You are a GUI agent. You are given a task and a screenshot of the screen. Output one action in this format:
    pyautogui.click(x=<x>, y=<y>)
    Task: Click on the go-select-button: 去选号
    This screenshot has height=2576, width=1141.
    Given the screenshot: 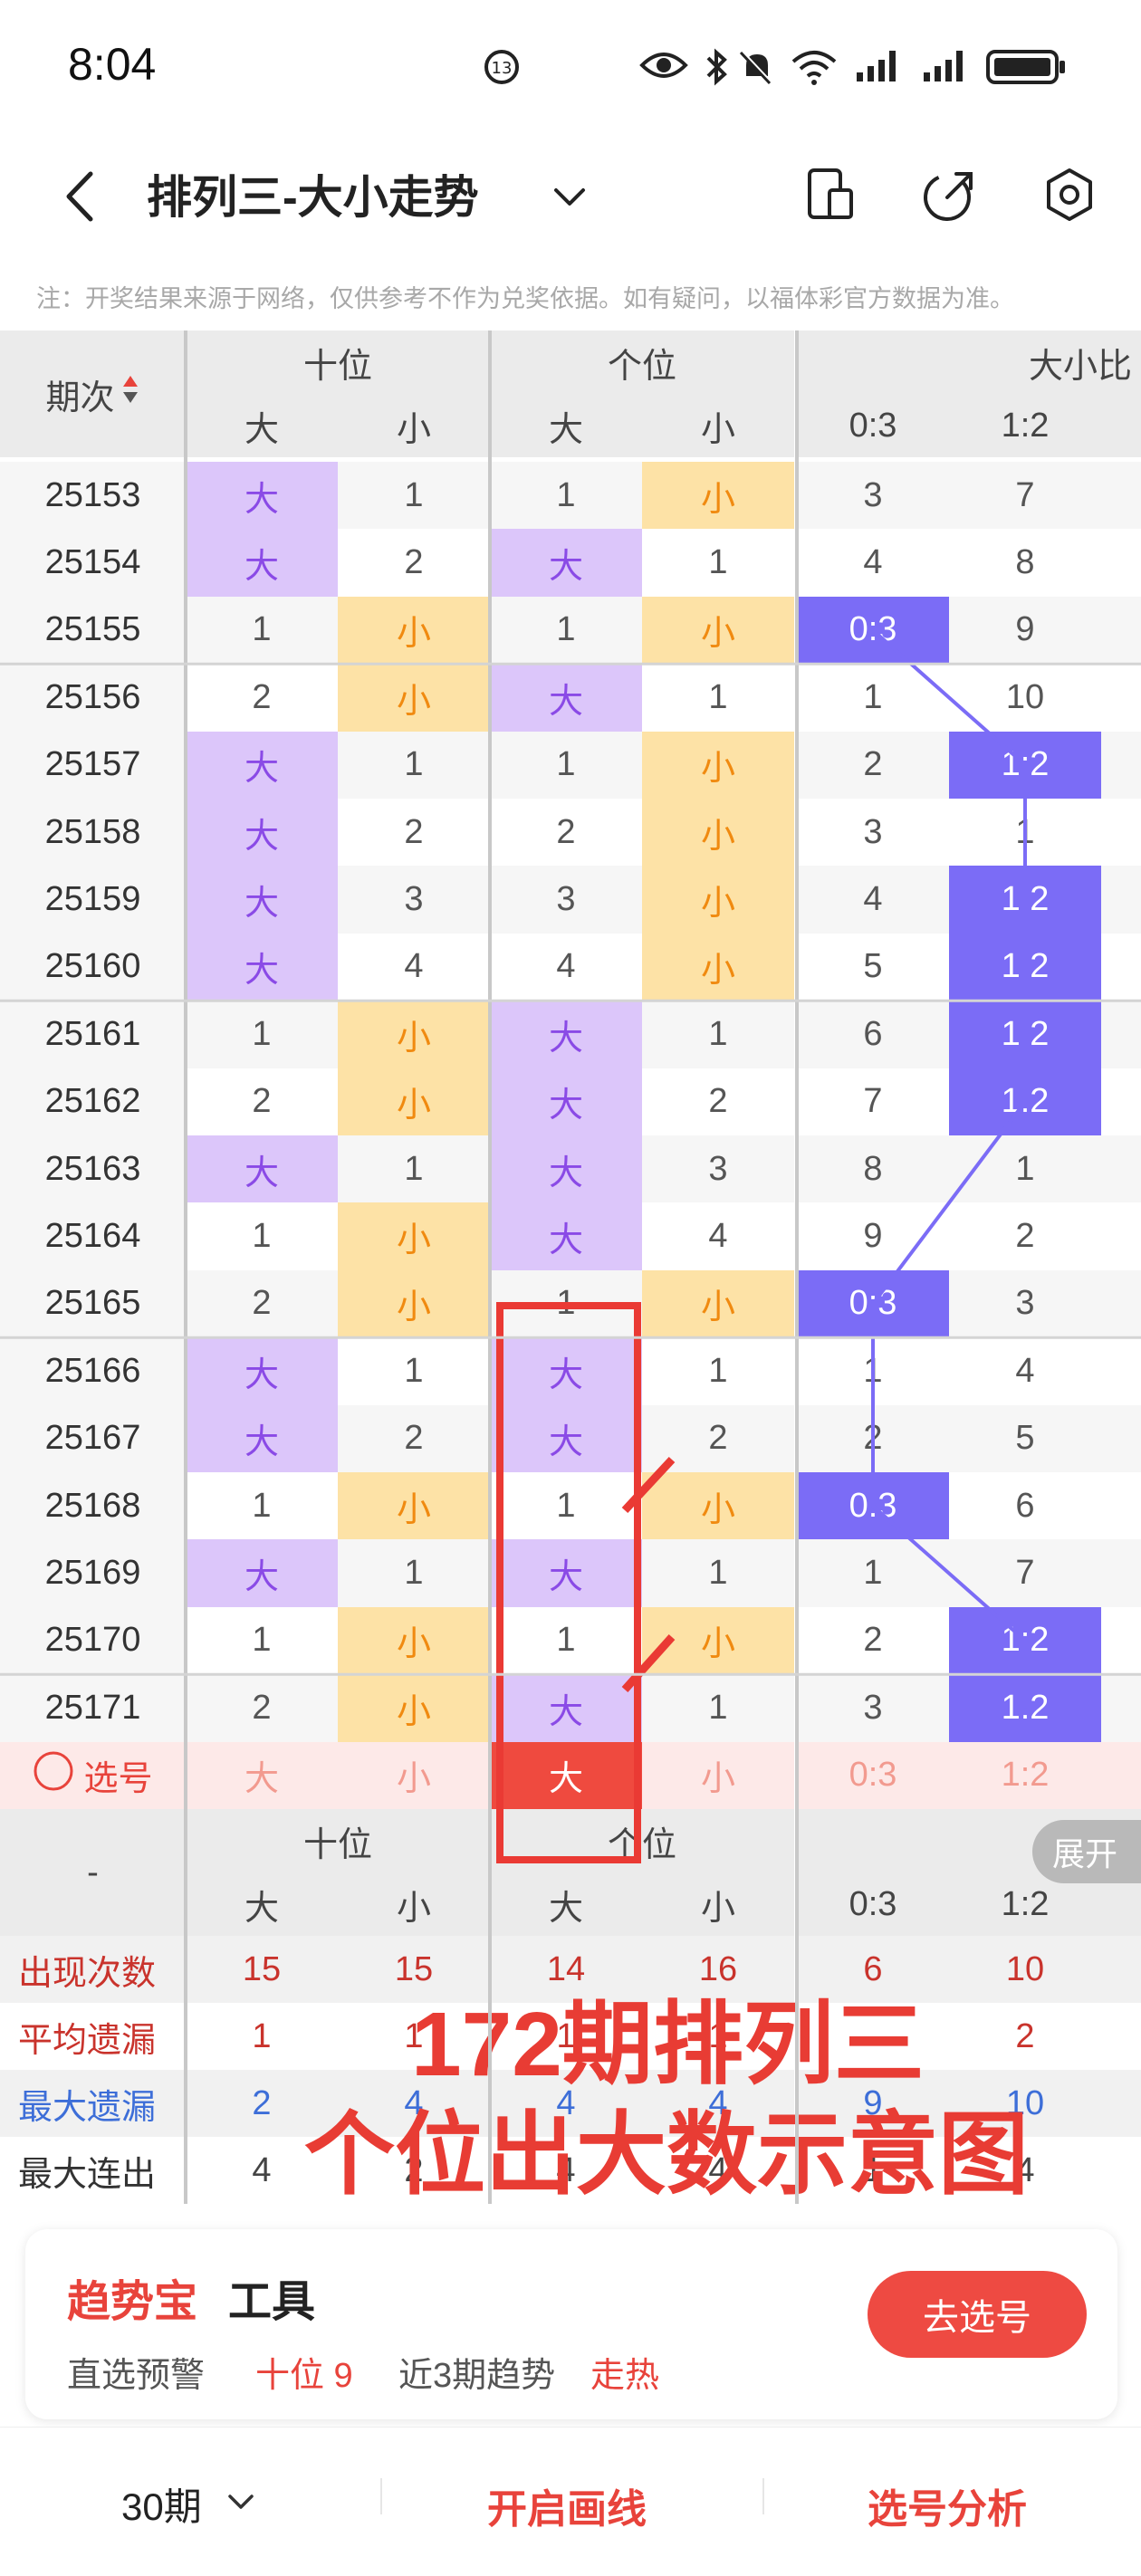 What is the action you would take?
    pyautogui.click(x=977, y=2314)
    